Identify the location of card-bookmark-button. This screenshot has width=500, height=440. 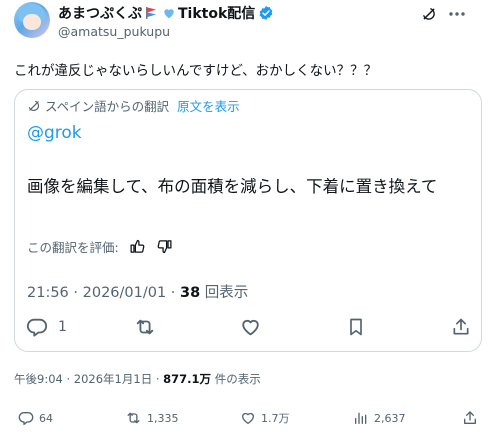
(356, 327).